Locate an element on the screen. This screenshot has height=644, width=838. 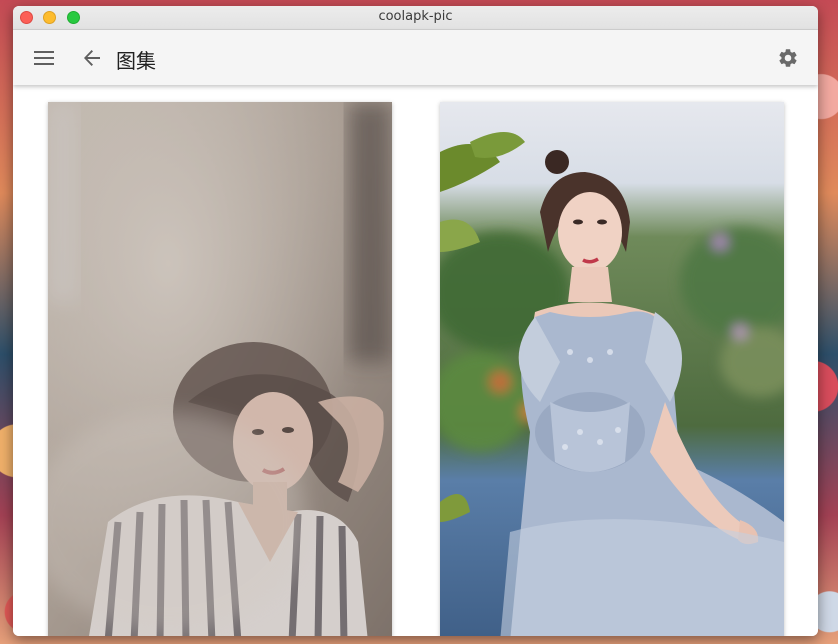
gear-icon is located at coordinates (788, 58).